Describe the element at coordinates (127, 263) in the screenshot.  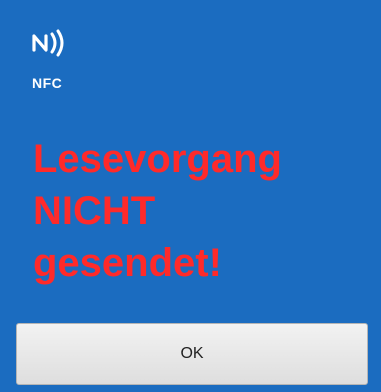
I see `status-message-line: gesendet!` at that location.